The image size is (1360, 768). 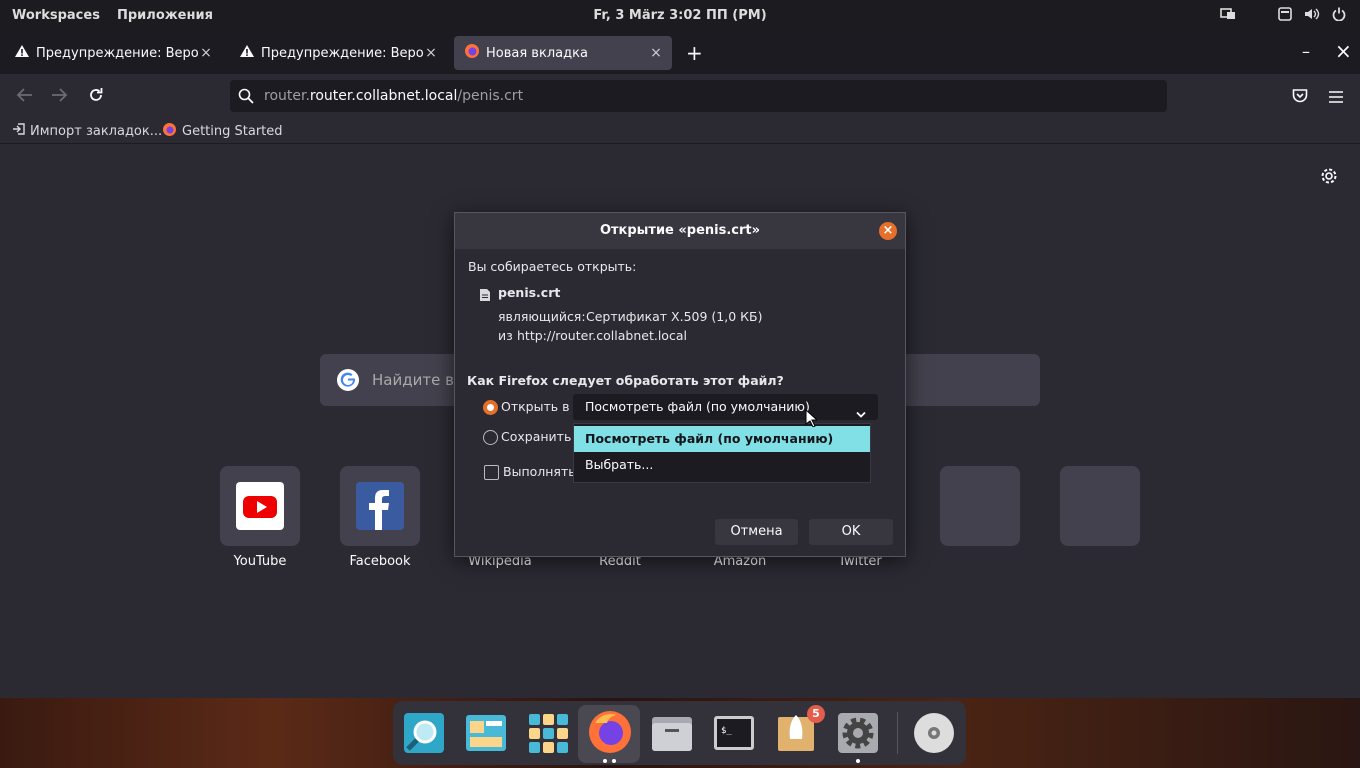 What do you see at coordinates (694, 53) in the screenshot?
I see `new-tab-button: +` at bounding box center [694, 53].